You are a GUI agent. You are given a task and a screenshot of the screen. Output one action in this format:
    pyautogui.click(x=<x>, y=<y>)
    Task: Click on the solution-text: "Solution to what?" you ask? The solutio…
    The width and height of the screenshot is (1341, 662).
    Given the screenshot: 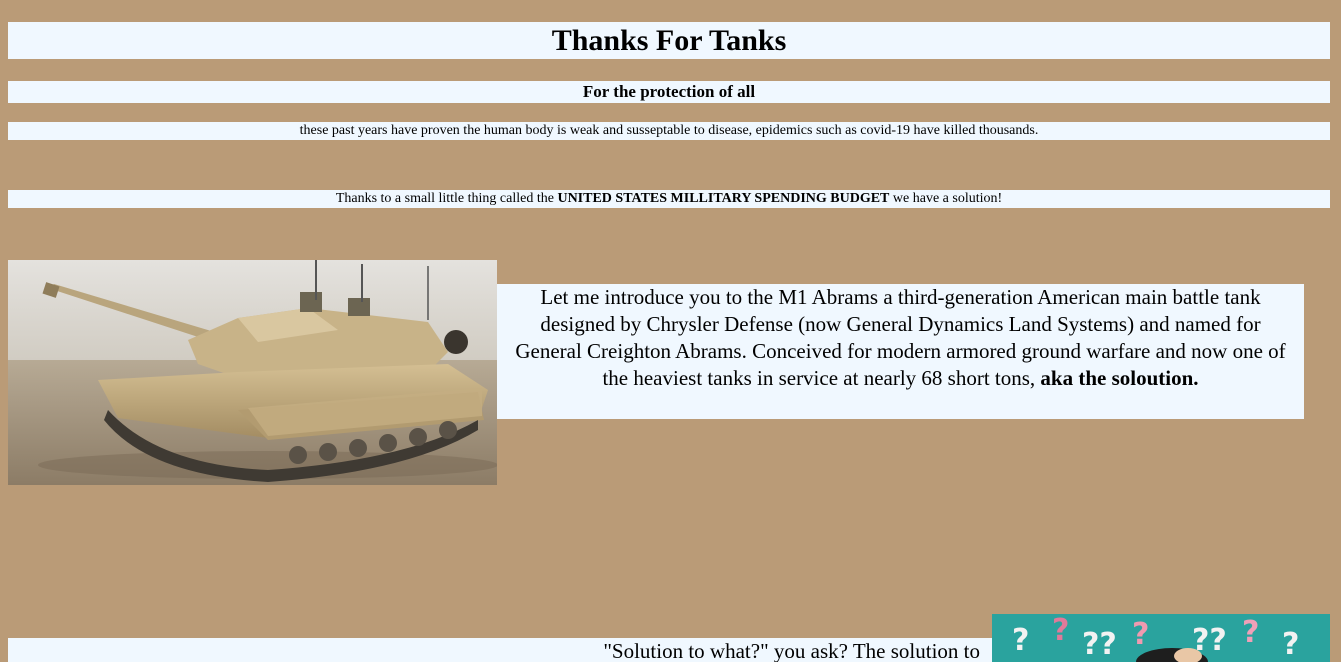 What is the action you would take?
    pyautogui.click(x=791, y=650)
    